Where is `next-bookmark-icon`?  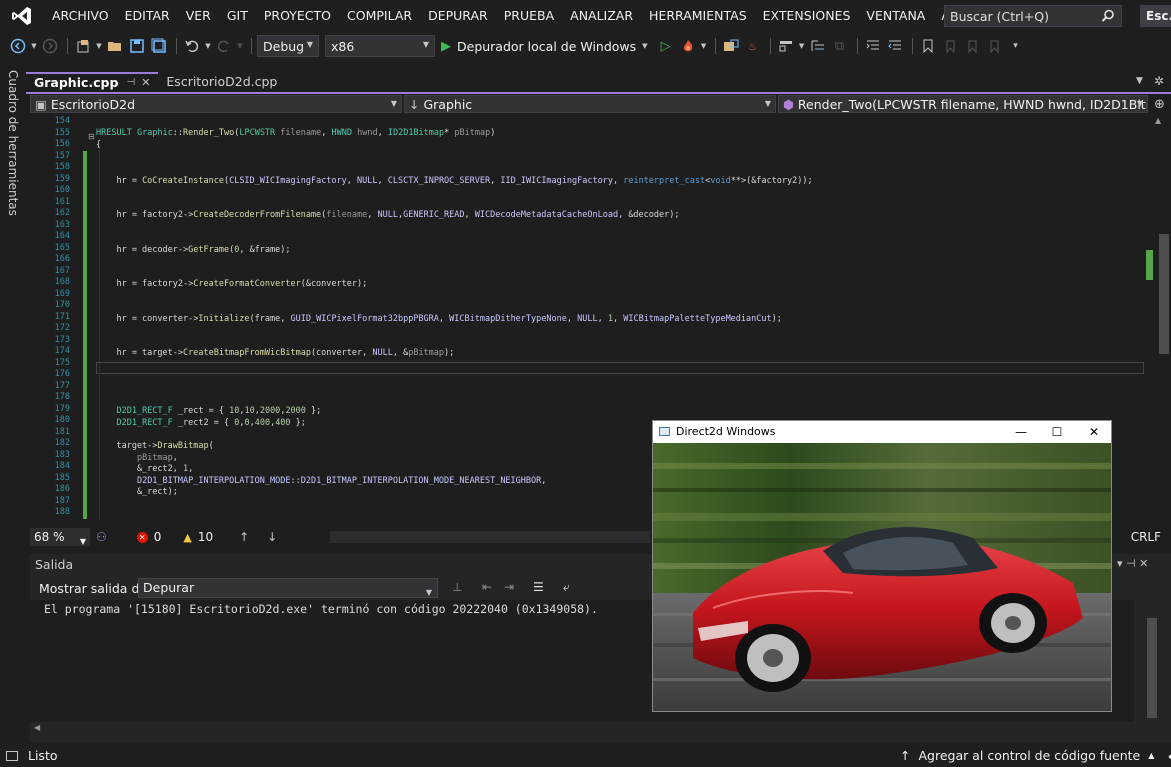
next-bookmark-icon is located at coordinates (972, 46).